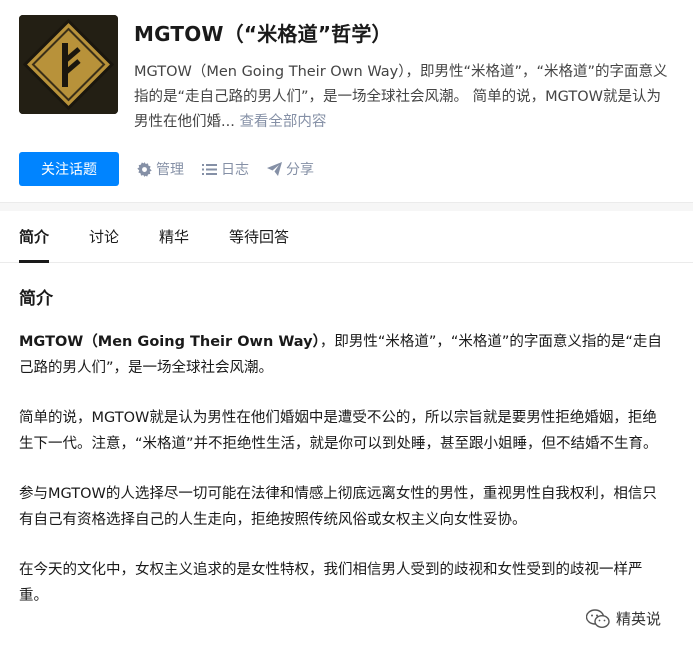  I want to click on log-label: 日志, so click(235, 170).